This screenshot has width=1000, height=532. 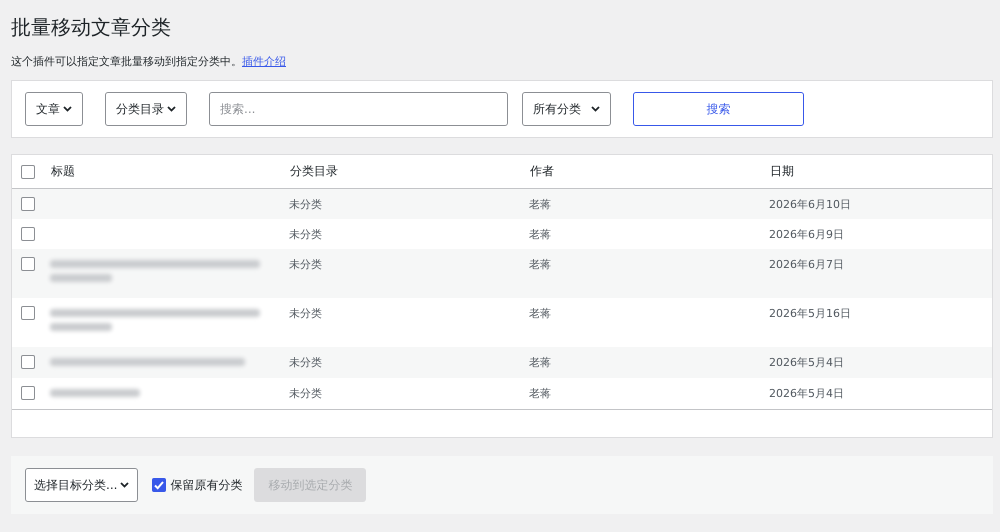 I want to click on table-cell: 2026年6月10日, so click(x=880, y=203).